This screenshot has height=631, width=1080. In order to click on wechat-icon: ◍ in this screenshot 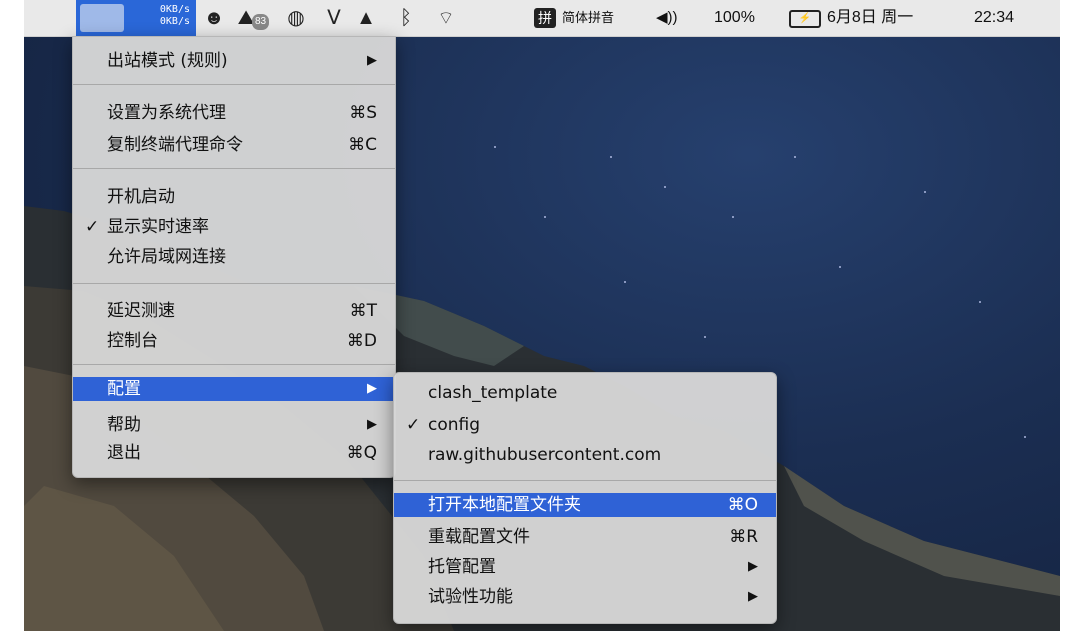, I will do `click(296, 18)`.